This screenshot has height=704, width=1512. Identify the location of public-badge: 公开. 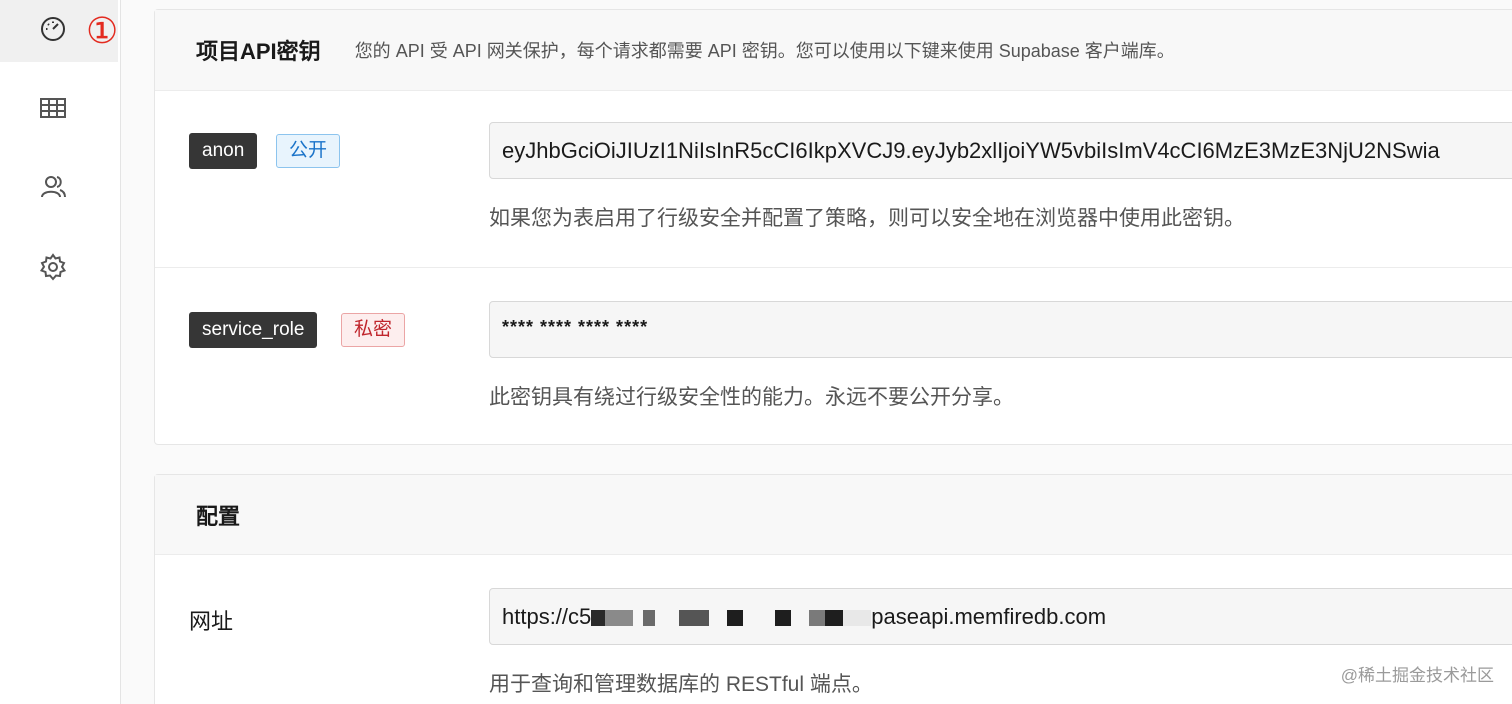
(308, 151).